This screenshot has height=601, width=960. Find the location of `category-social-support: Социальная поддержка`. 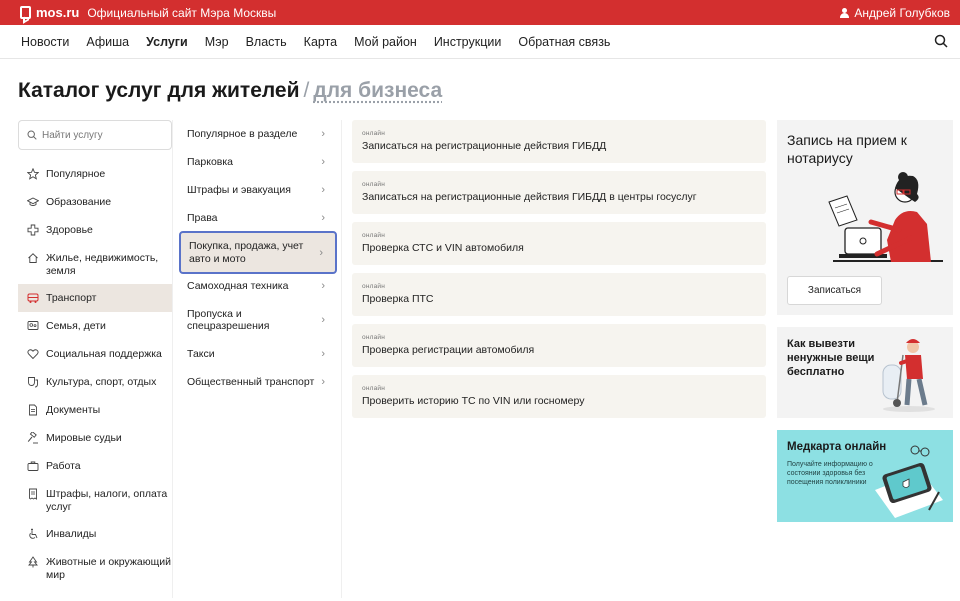

category-social-support: Социальная поддержка is located at coordinates (95, 354).